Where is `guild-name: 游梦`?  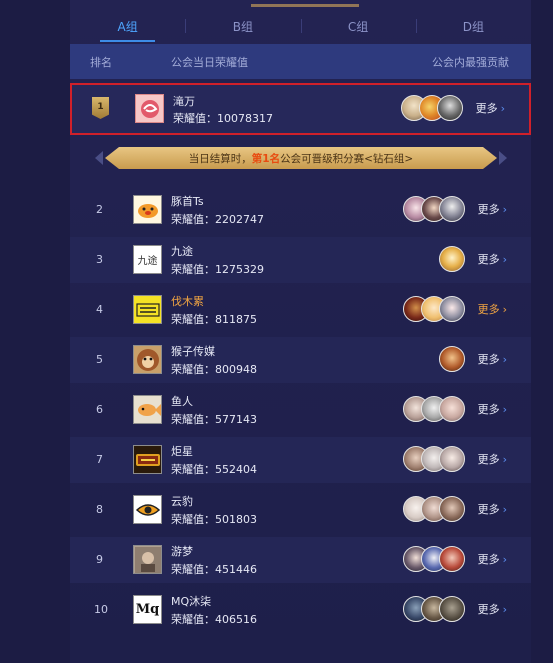
guild-name: 游梦 is located at coordinates (182, 551).